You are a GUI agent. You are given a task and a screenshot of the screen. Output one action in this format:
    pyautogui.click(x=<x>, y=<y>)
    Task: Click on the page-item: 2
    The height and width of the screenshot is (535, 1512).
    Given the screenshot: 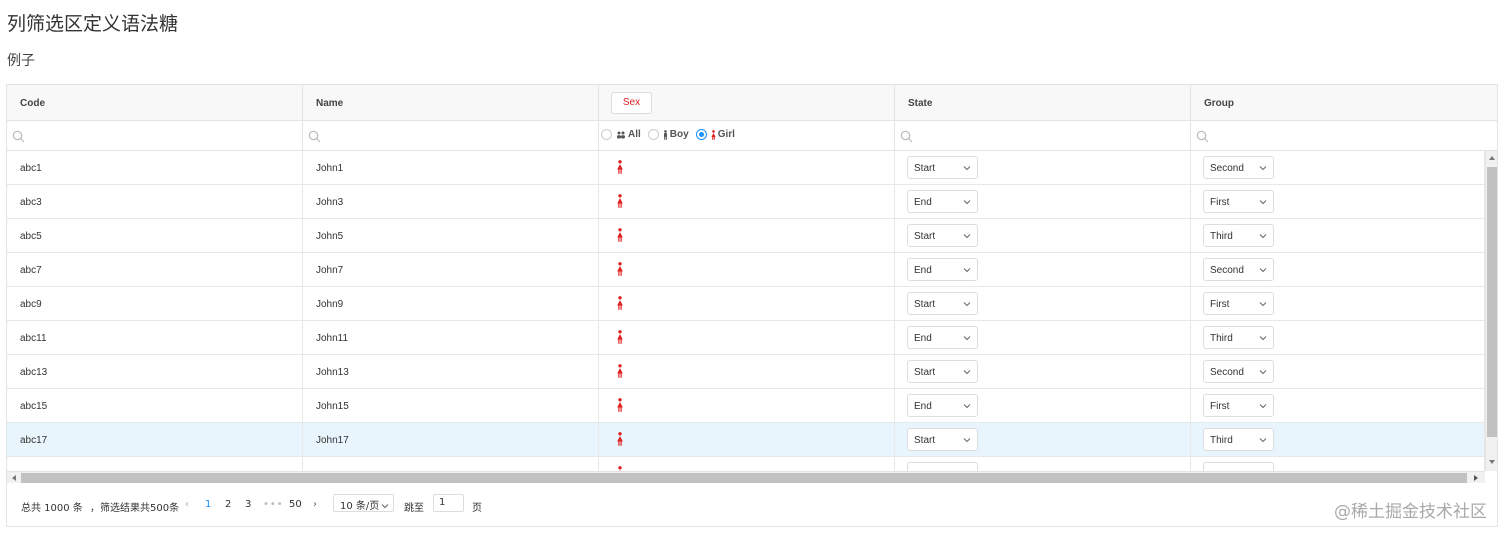 What is the action you would take?
    pyautogui.click(x=228, y=504)
    